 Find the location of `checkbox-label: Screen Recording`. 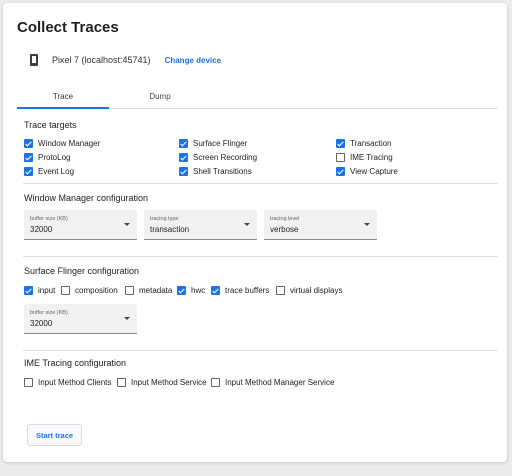

checkbox-label: Screen Recording is located at coordinates (225, 157).